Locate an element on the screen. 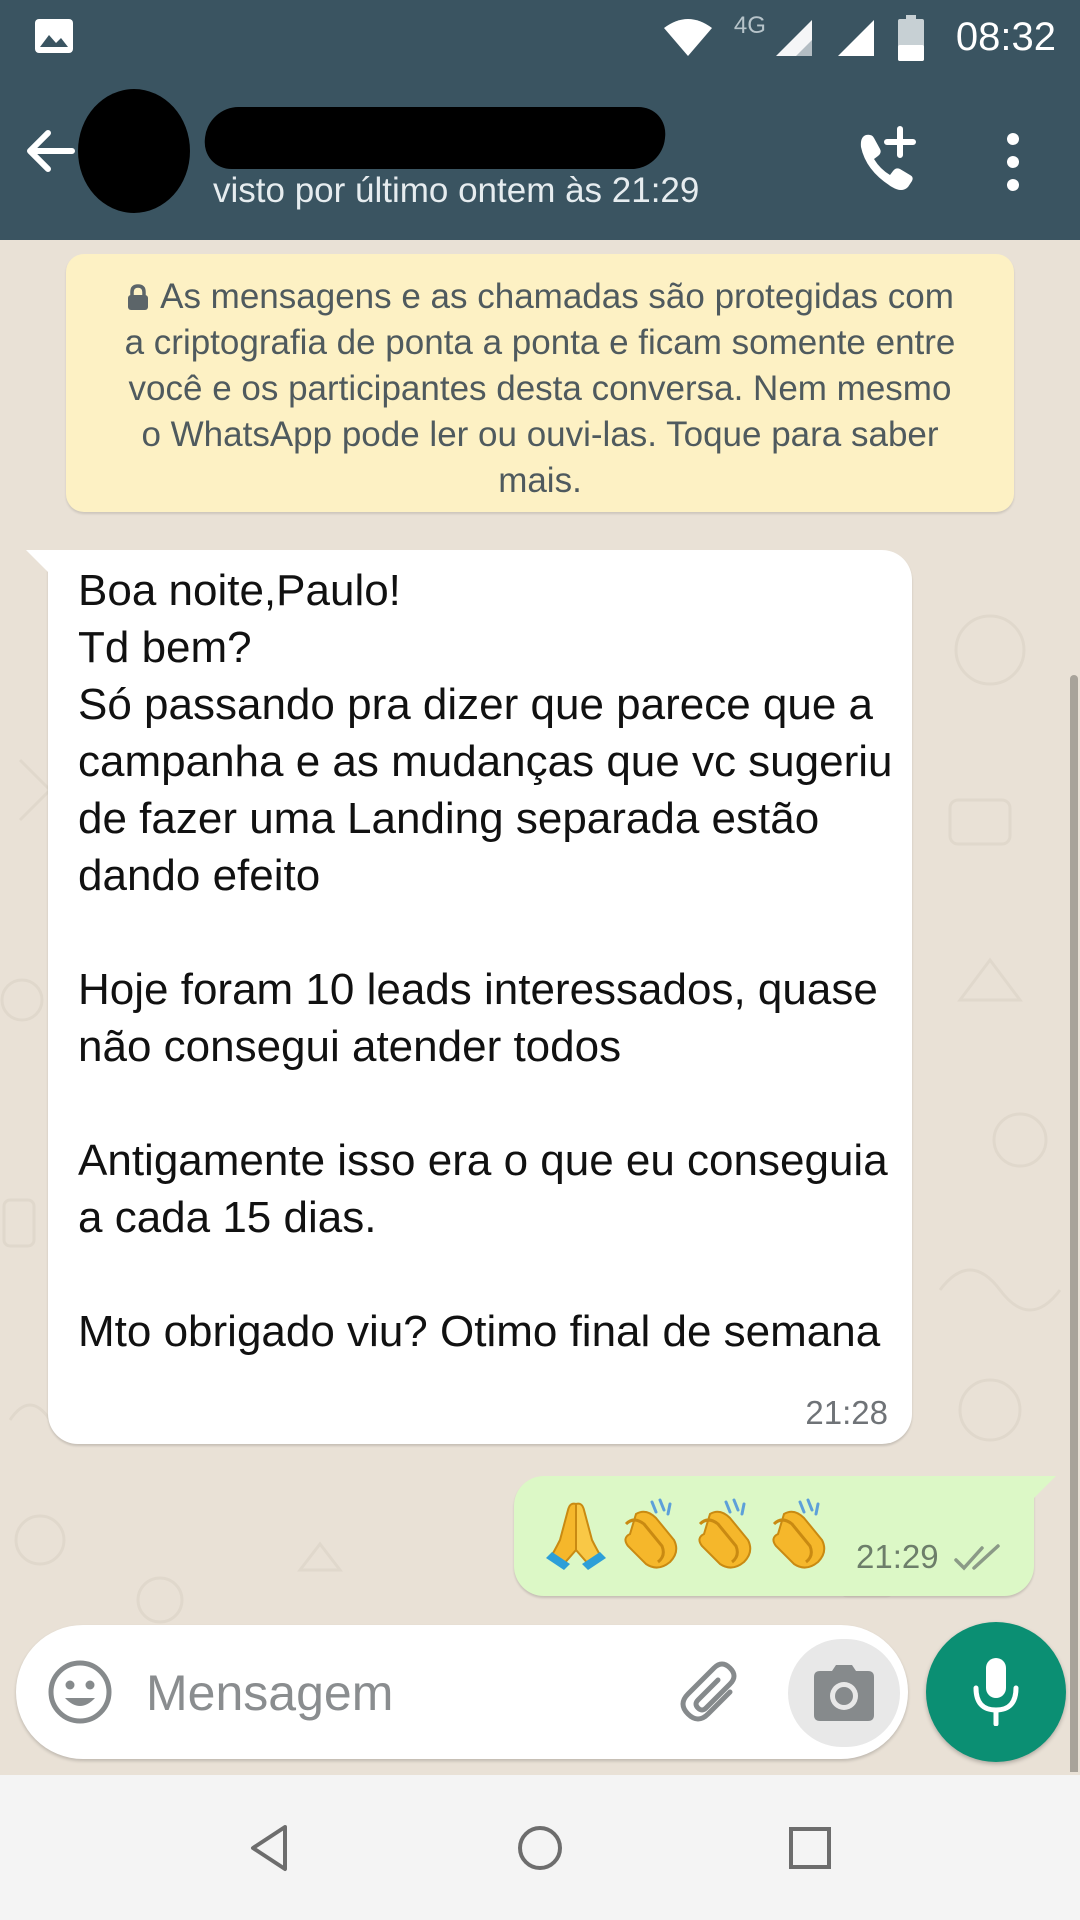 The height and width of the screenshot is (1920, 1080). lock-icon is located at coordinates (138, 297).